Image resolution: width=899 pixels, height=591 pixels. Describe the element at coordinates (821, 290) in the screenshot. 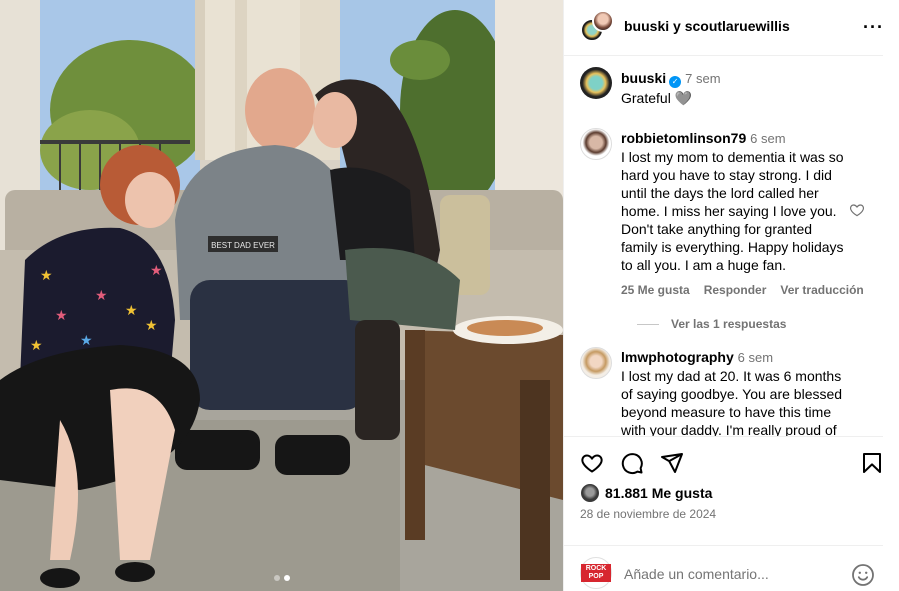

I see `translate-button: Ver traducción` at that location.